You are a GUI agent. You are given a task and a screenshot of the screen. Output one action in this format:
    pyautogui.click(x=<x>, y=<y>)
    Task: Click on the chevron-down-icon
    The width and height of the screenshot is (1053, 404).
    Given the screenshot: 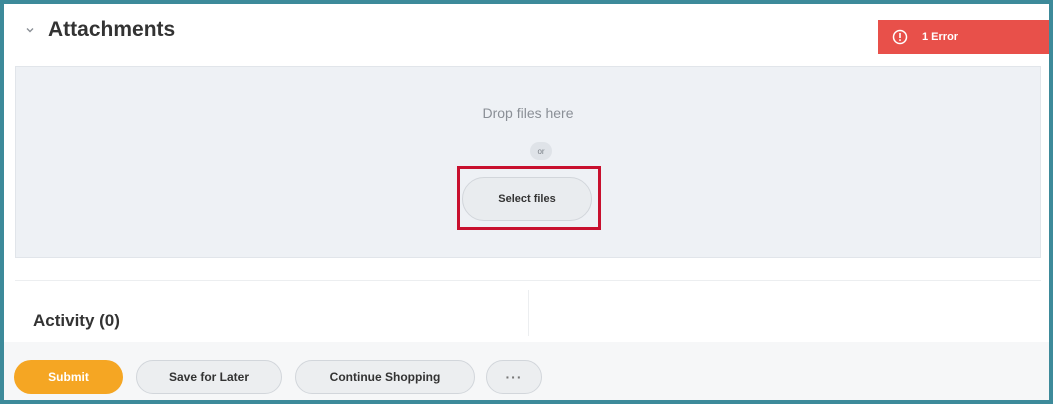 What is the action you would take?
    pyautogui.click(x=30, y=30)
    